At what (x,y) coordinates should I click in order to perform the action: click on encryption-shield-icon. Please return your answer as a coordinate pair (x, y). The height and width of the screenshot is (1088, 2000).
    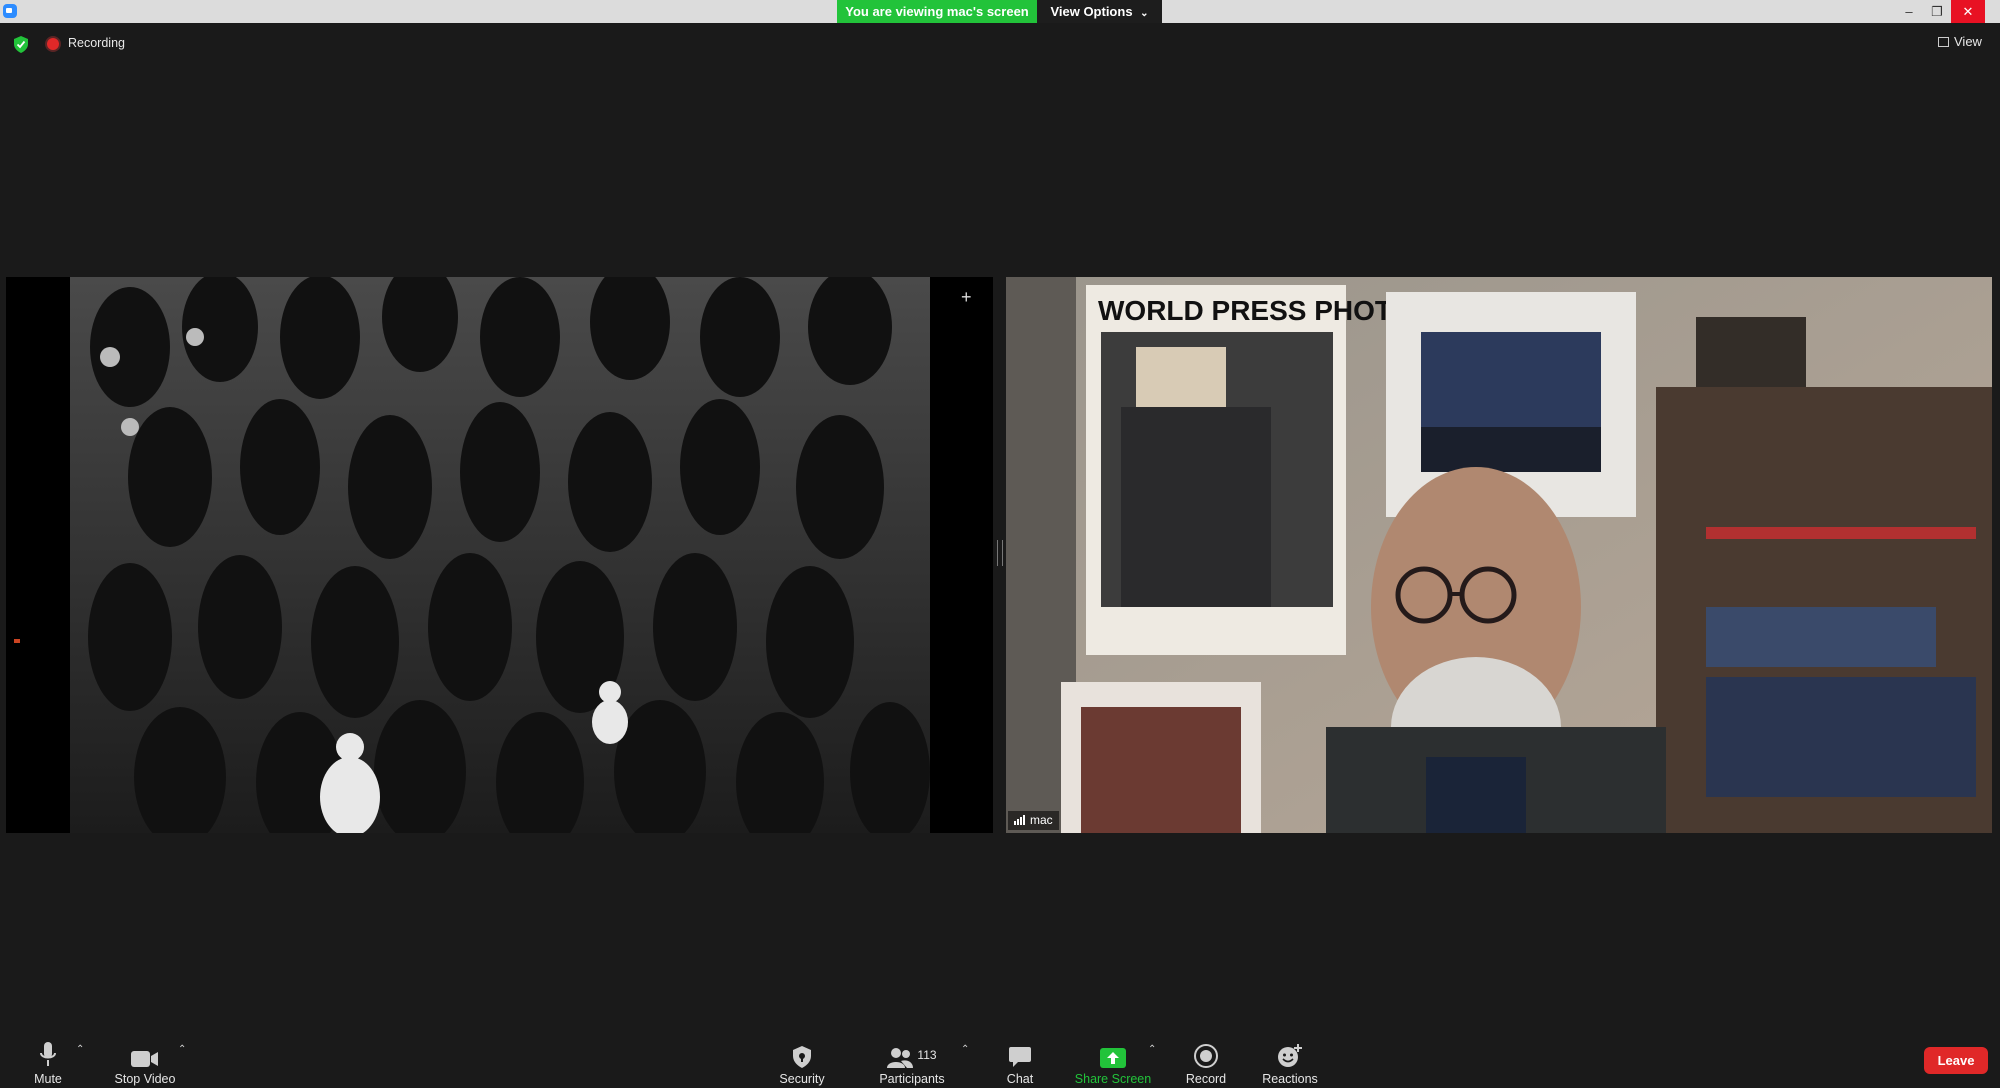
    Looking at the image, I should click on (21, 44).